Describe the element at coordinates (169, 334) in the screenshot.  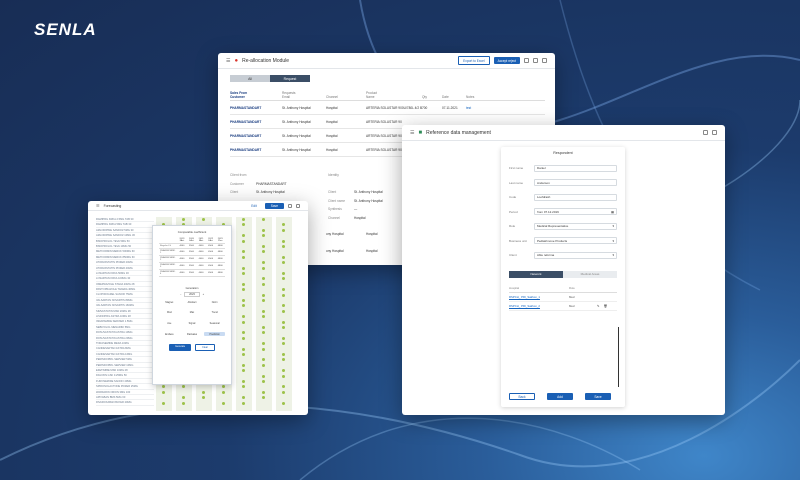
I see `generation-option: Endless` at that location.